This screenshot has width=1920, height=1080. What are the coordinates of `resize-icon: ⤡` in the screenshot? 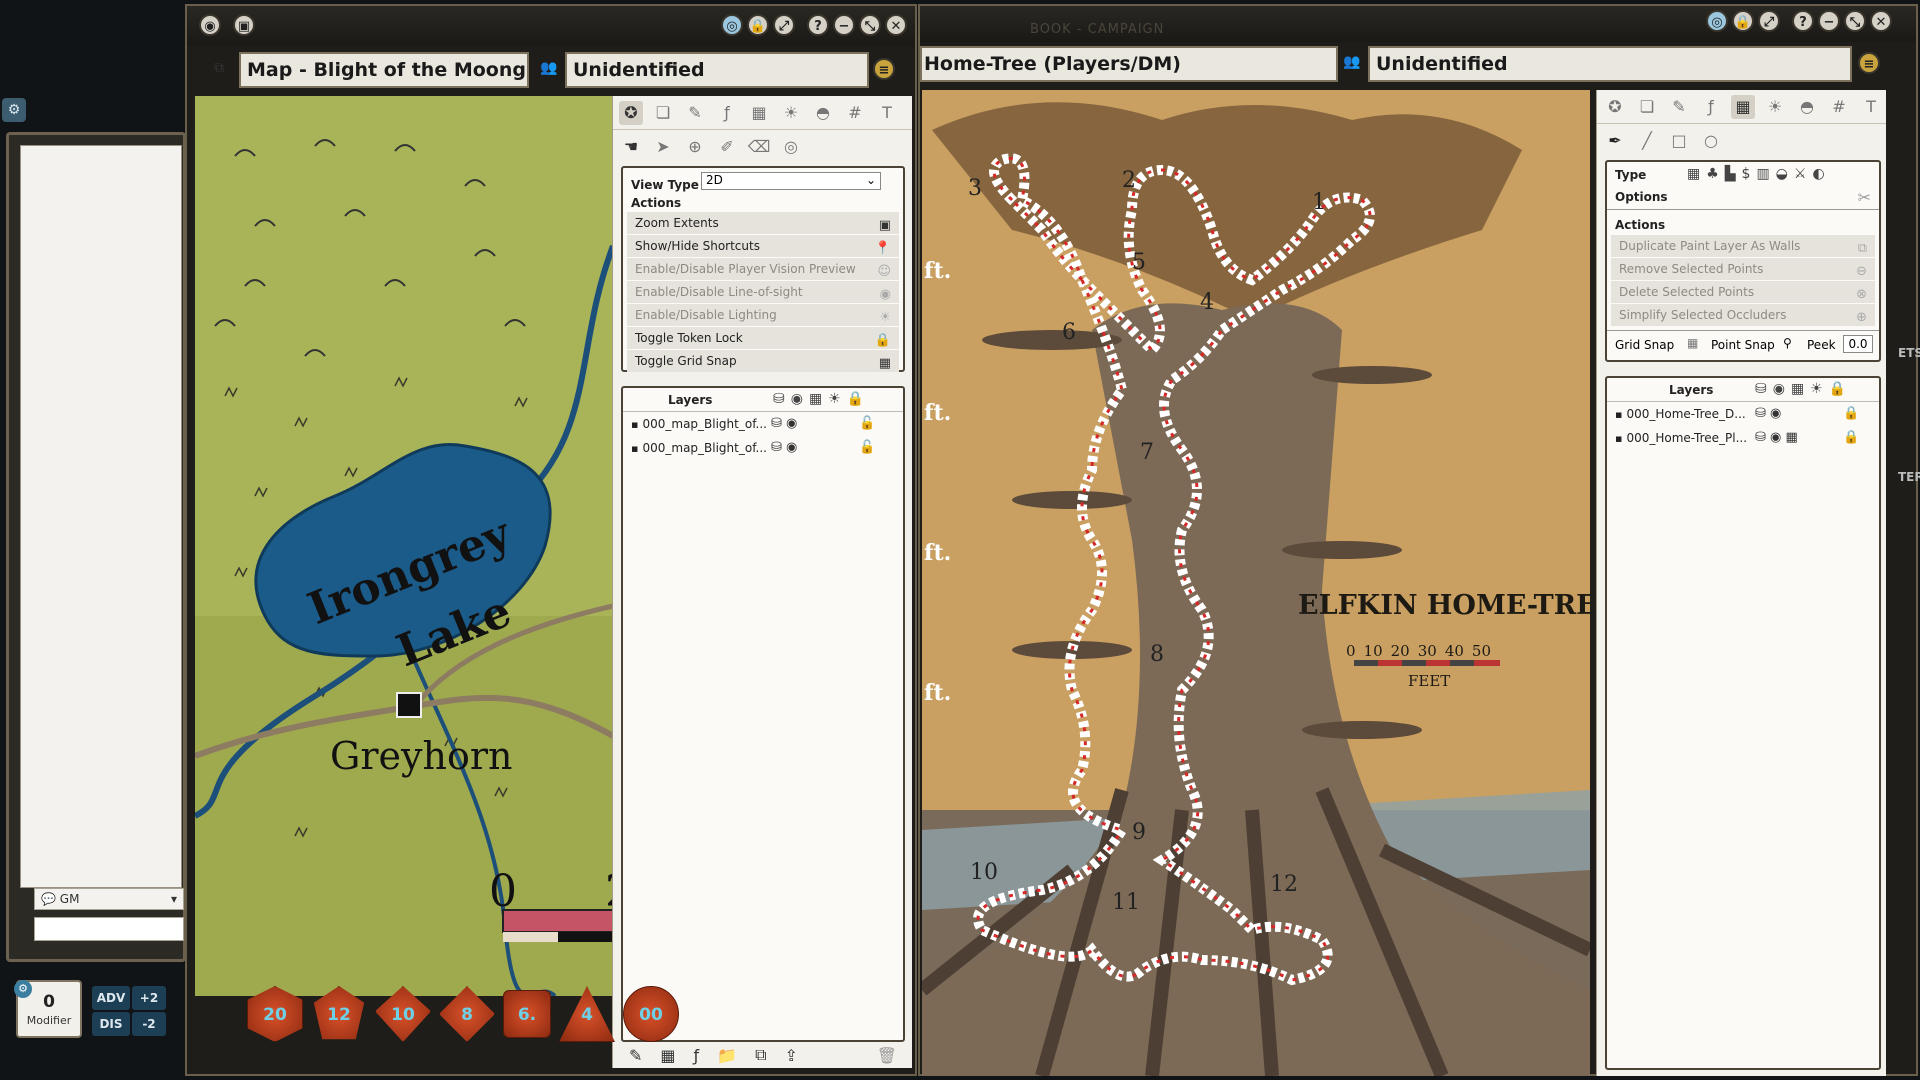 It's located at (870, 25).